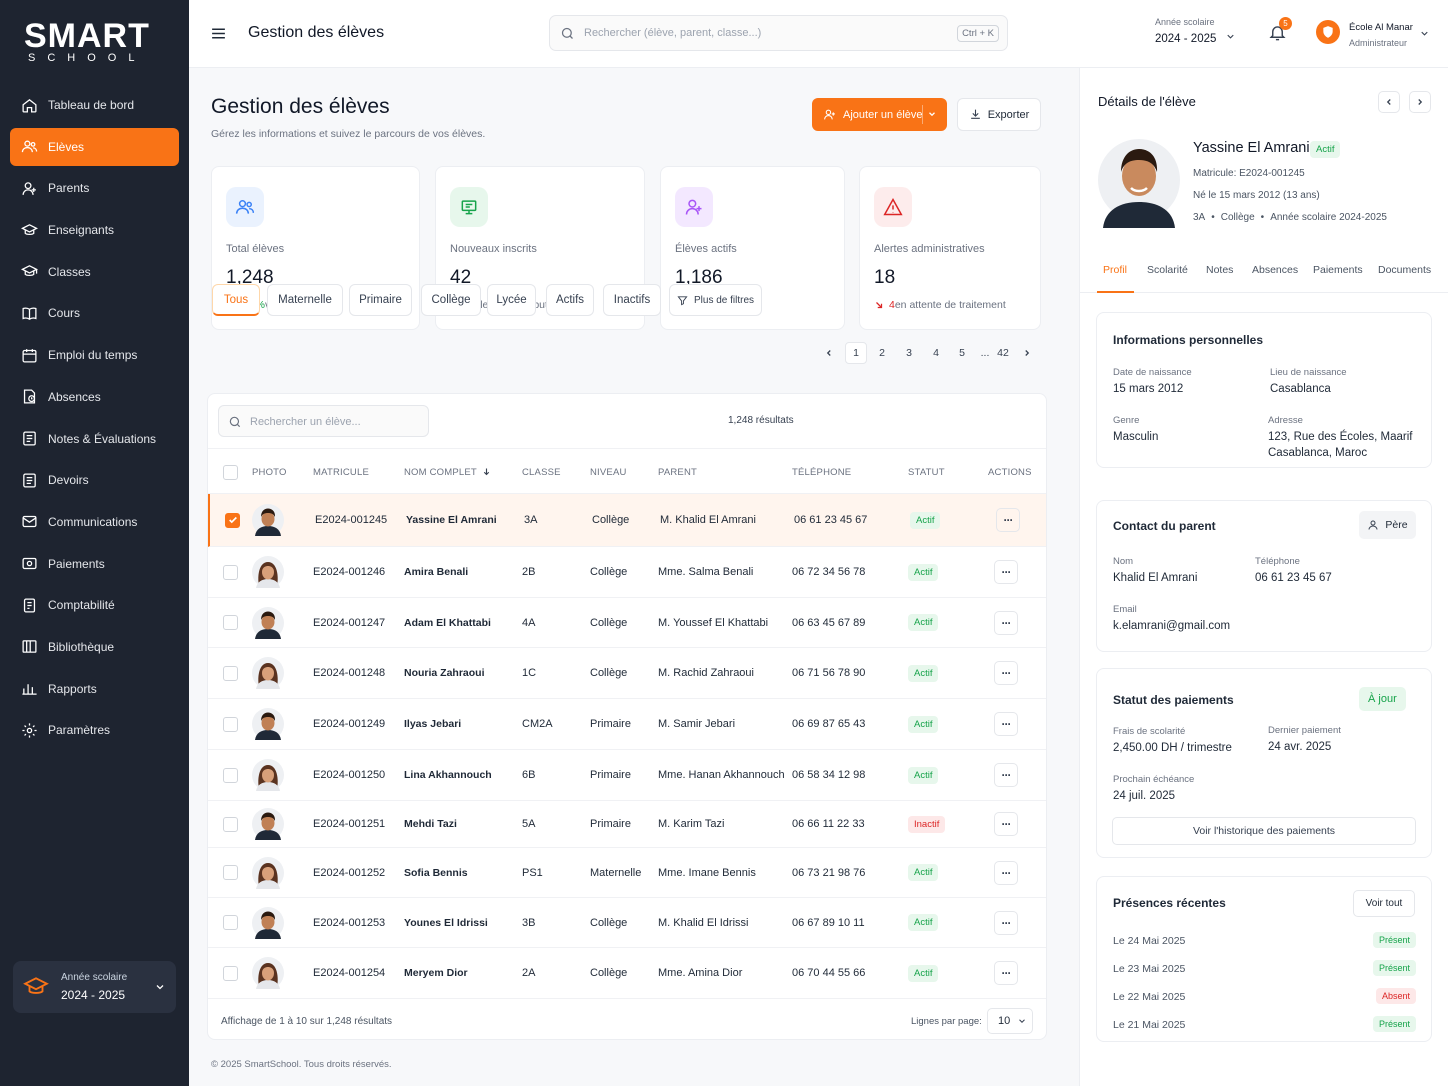 This screenshot has height=1086, width=1448. What do you see at coordinates (1027, 353) in the screenshot?
I see `next-page-button` at bounding box center [1027, 353].